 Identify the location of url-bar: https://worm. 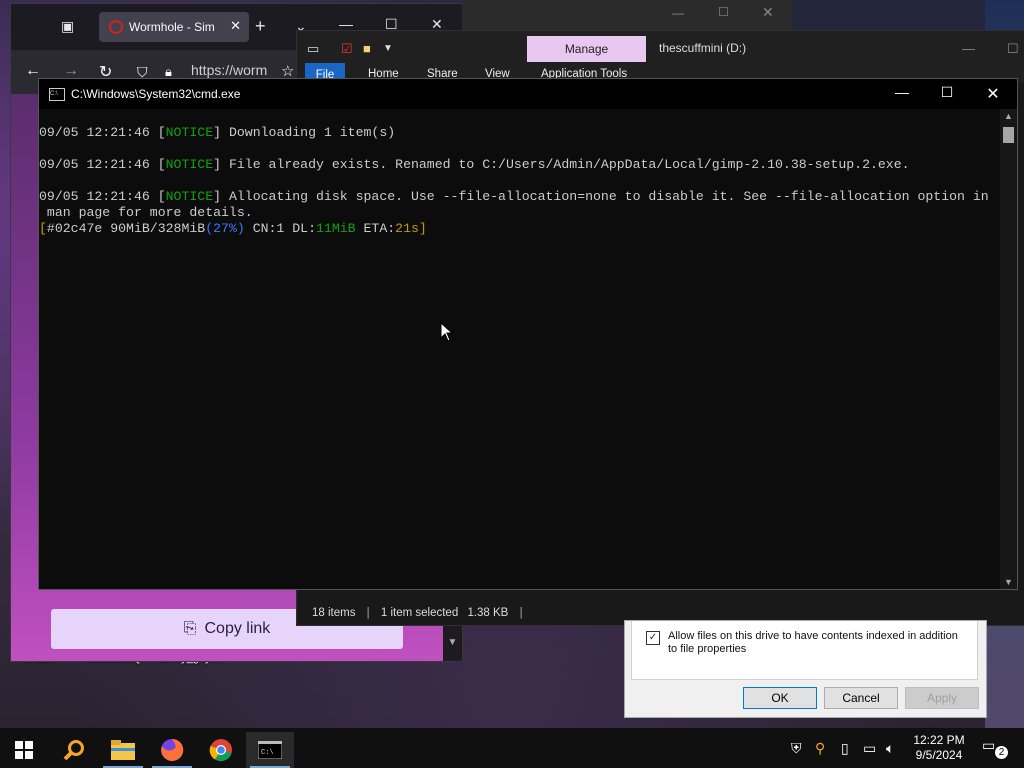
(229, 70).